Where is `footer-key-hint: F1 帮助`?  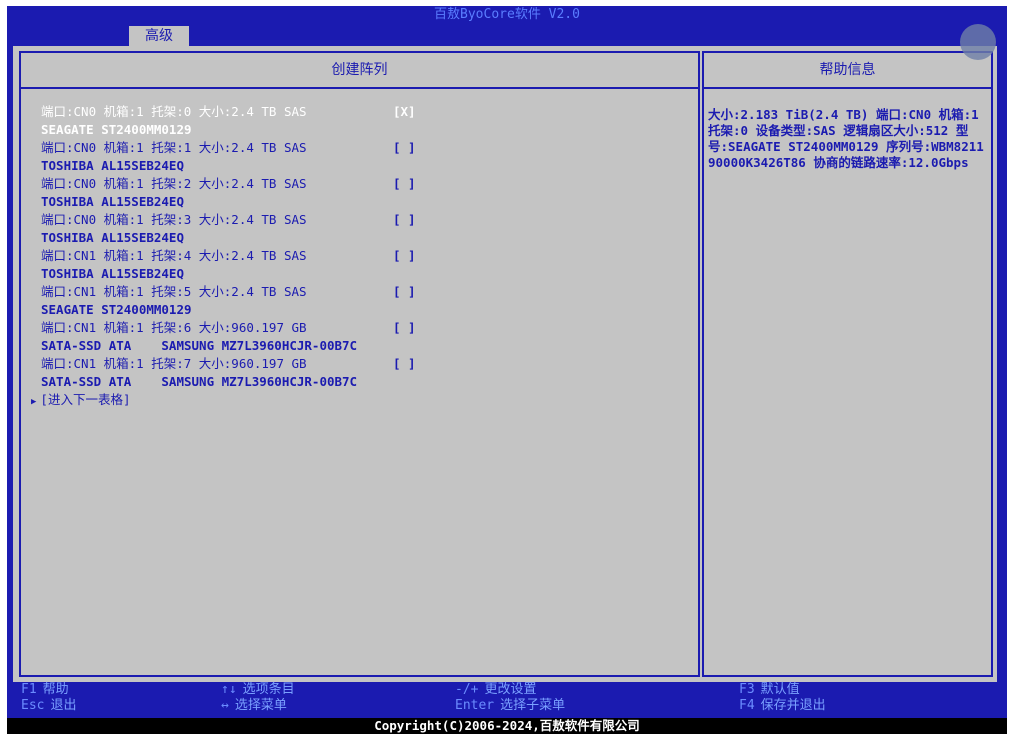
footer-key-hint: F1 帮助 is located at coordinates (45, 690).